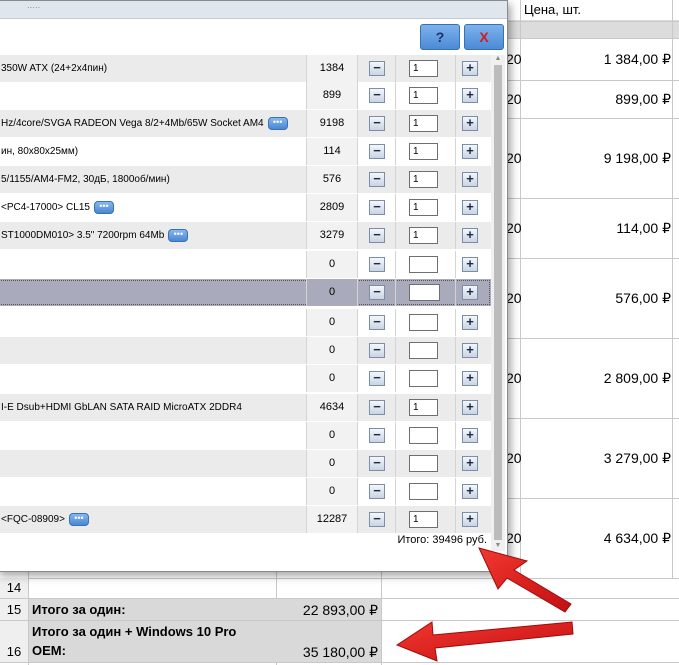 Image resolution: width=679 pixels, height=665 pixels. What do you see at coordinates (596, 158) in the screenshot?
I see `price-cell: 9 198,00 ₽` at bounding box center [596, 158].